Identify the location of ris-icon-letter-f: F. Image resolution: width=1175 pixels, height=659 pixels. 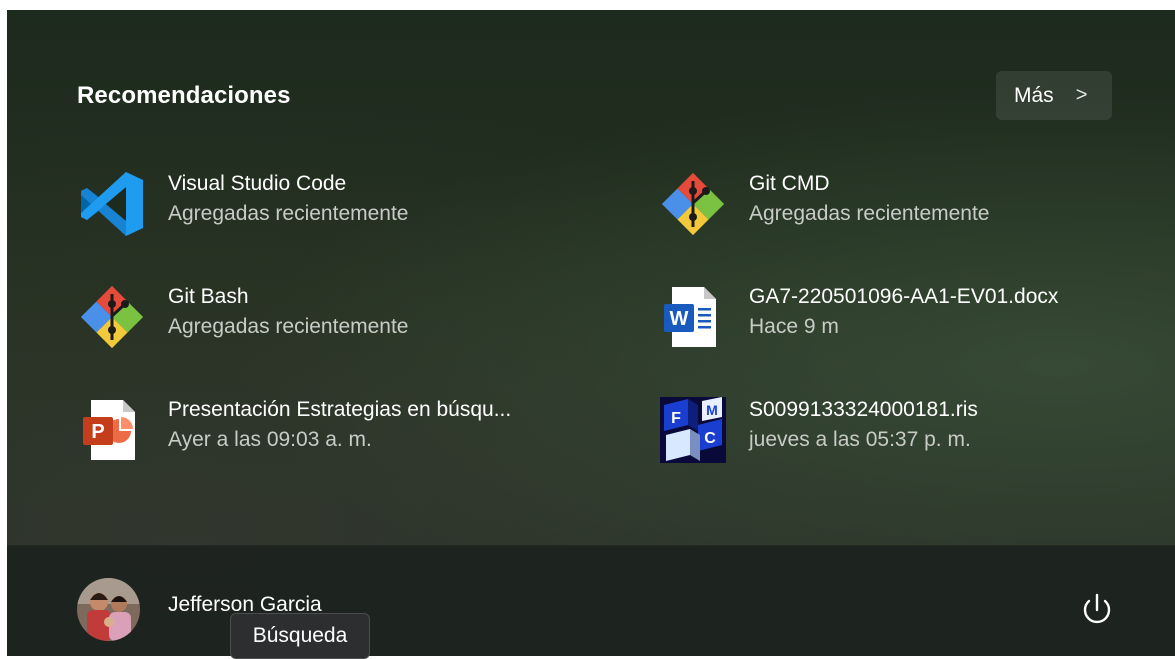
(676, 418).